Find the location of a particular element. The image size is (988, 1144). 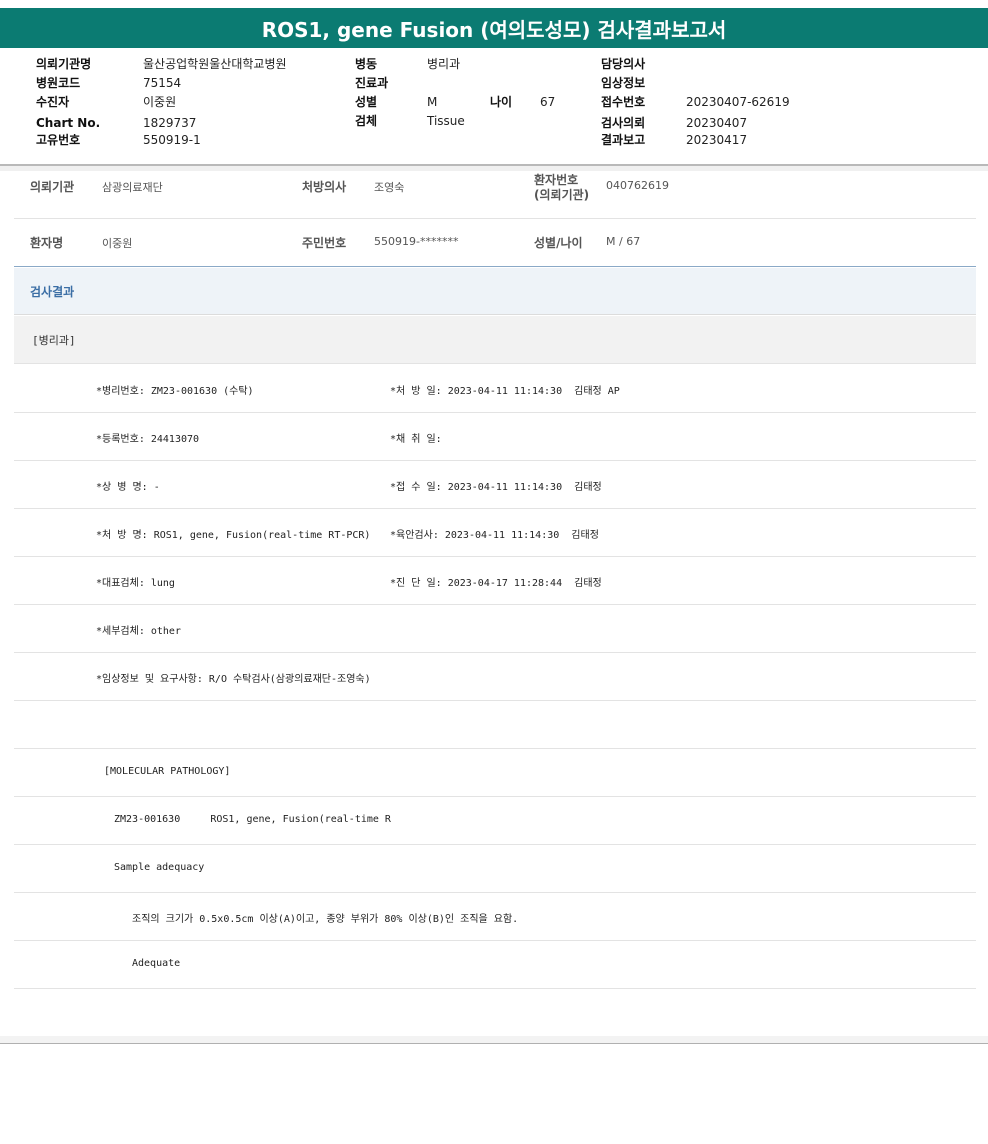

header-value-sex: M is located at coordinates (432, 102).